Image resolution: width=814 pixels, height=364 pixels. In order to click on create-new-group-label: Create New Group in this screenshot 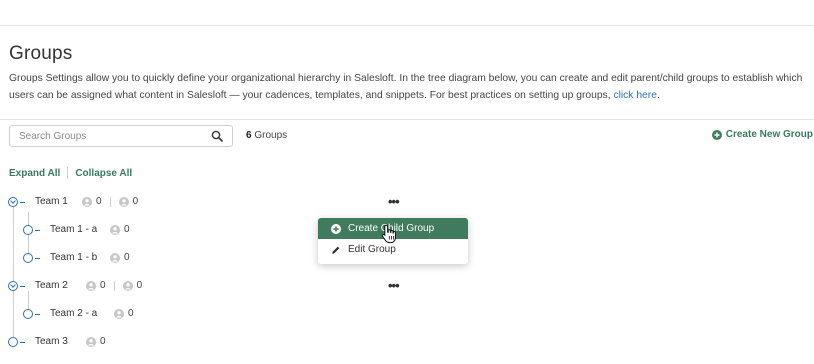, I will do `click(769, 134)`.